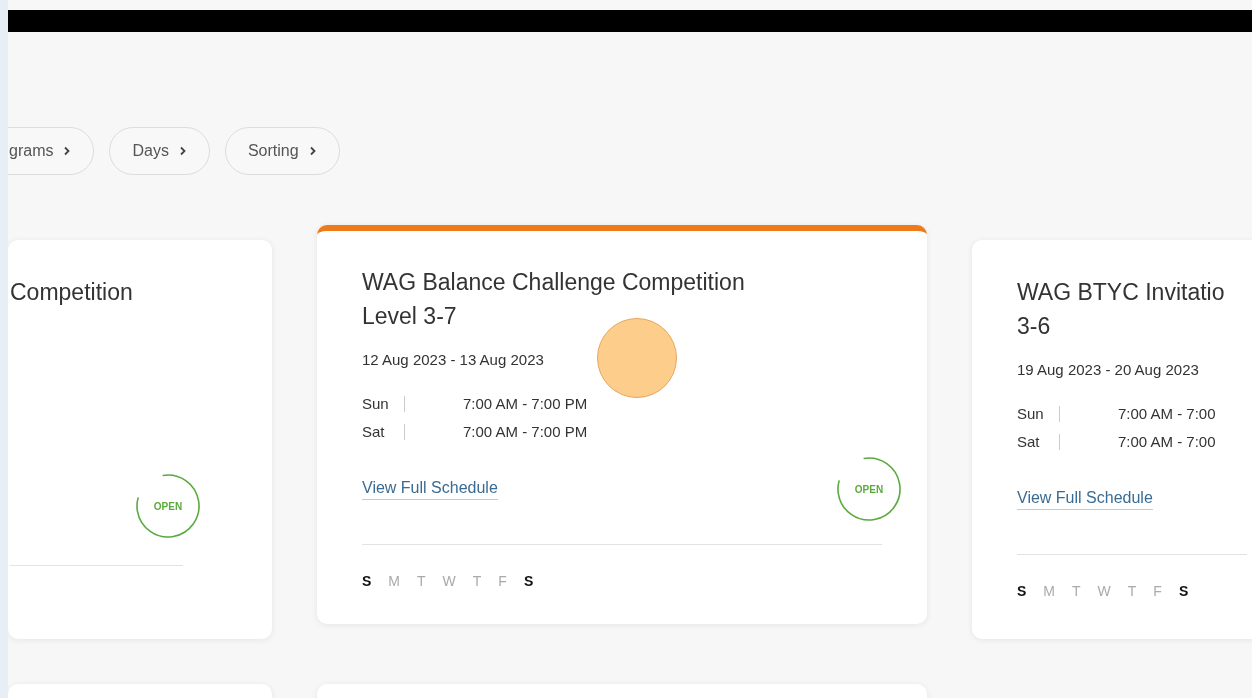 This screenshot has height=698, width=1252. Describe the element at coordinates (1112, 439) in the screenshot. I see `event-card: WAG BTYC Invitatio 3-6 19 Aug 2023 - 20 Aug 2023 Sun 7:00 AM - 7:00 Sat 7:00 AM - 7:00 View Full Schedule S M T W T F S` at that location.